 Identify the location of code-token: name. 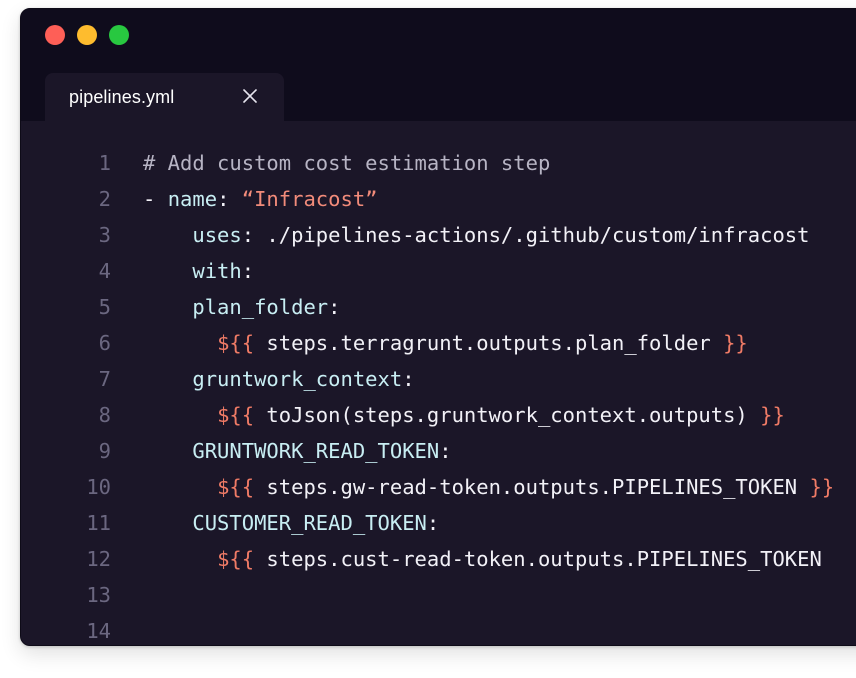
(192, 199).